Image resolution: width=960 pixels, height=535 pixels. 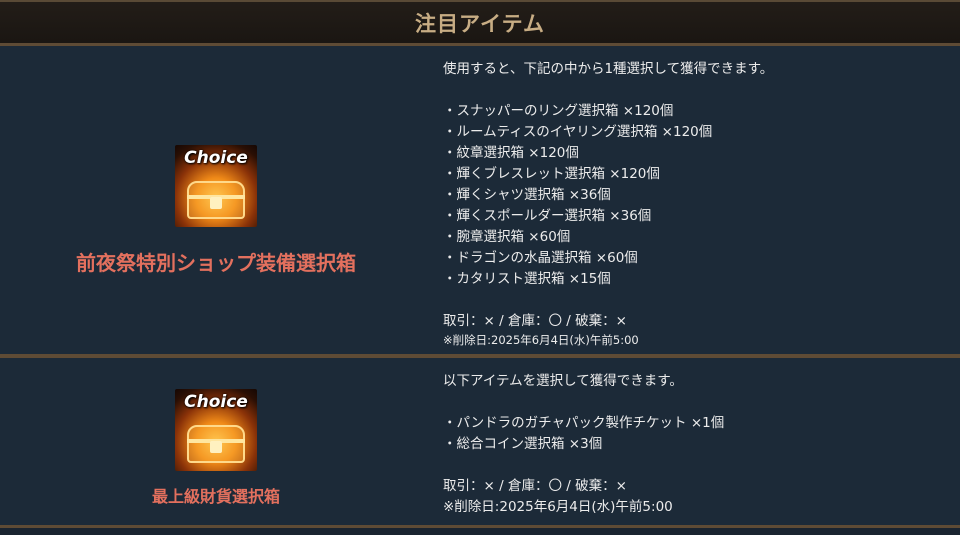 I want to click on list-item: ・腕章選択箱 ×60個, so click(x=507, y=237).